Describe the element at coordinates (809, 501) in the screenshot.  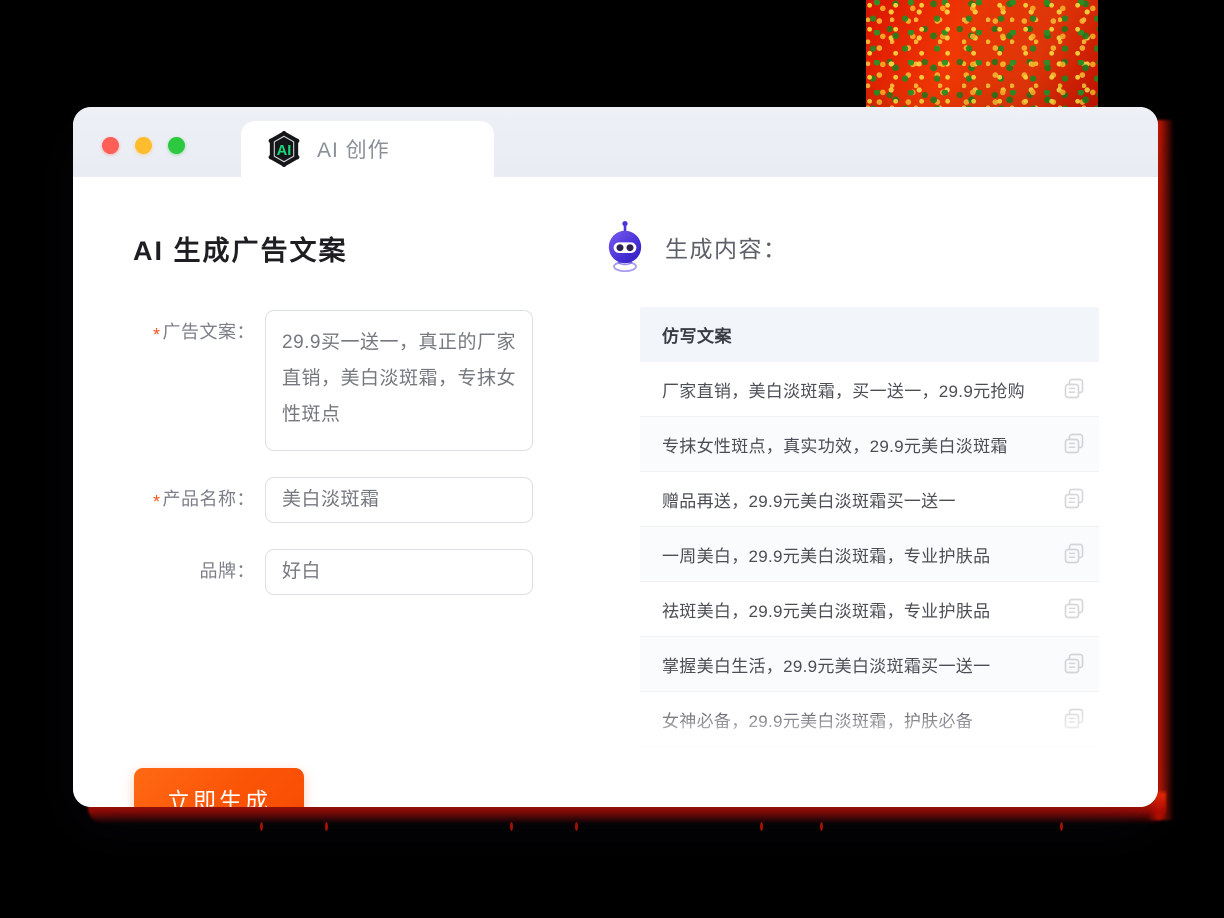
I see `row-text: 赠品再送，29.9元美白淡斑霜买一送一` at that location.